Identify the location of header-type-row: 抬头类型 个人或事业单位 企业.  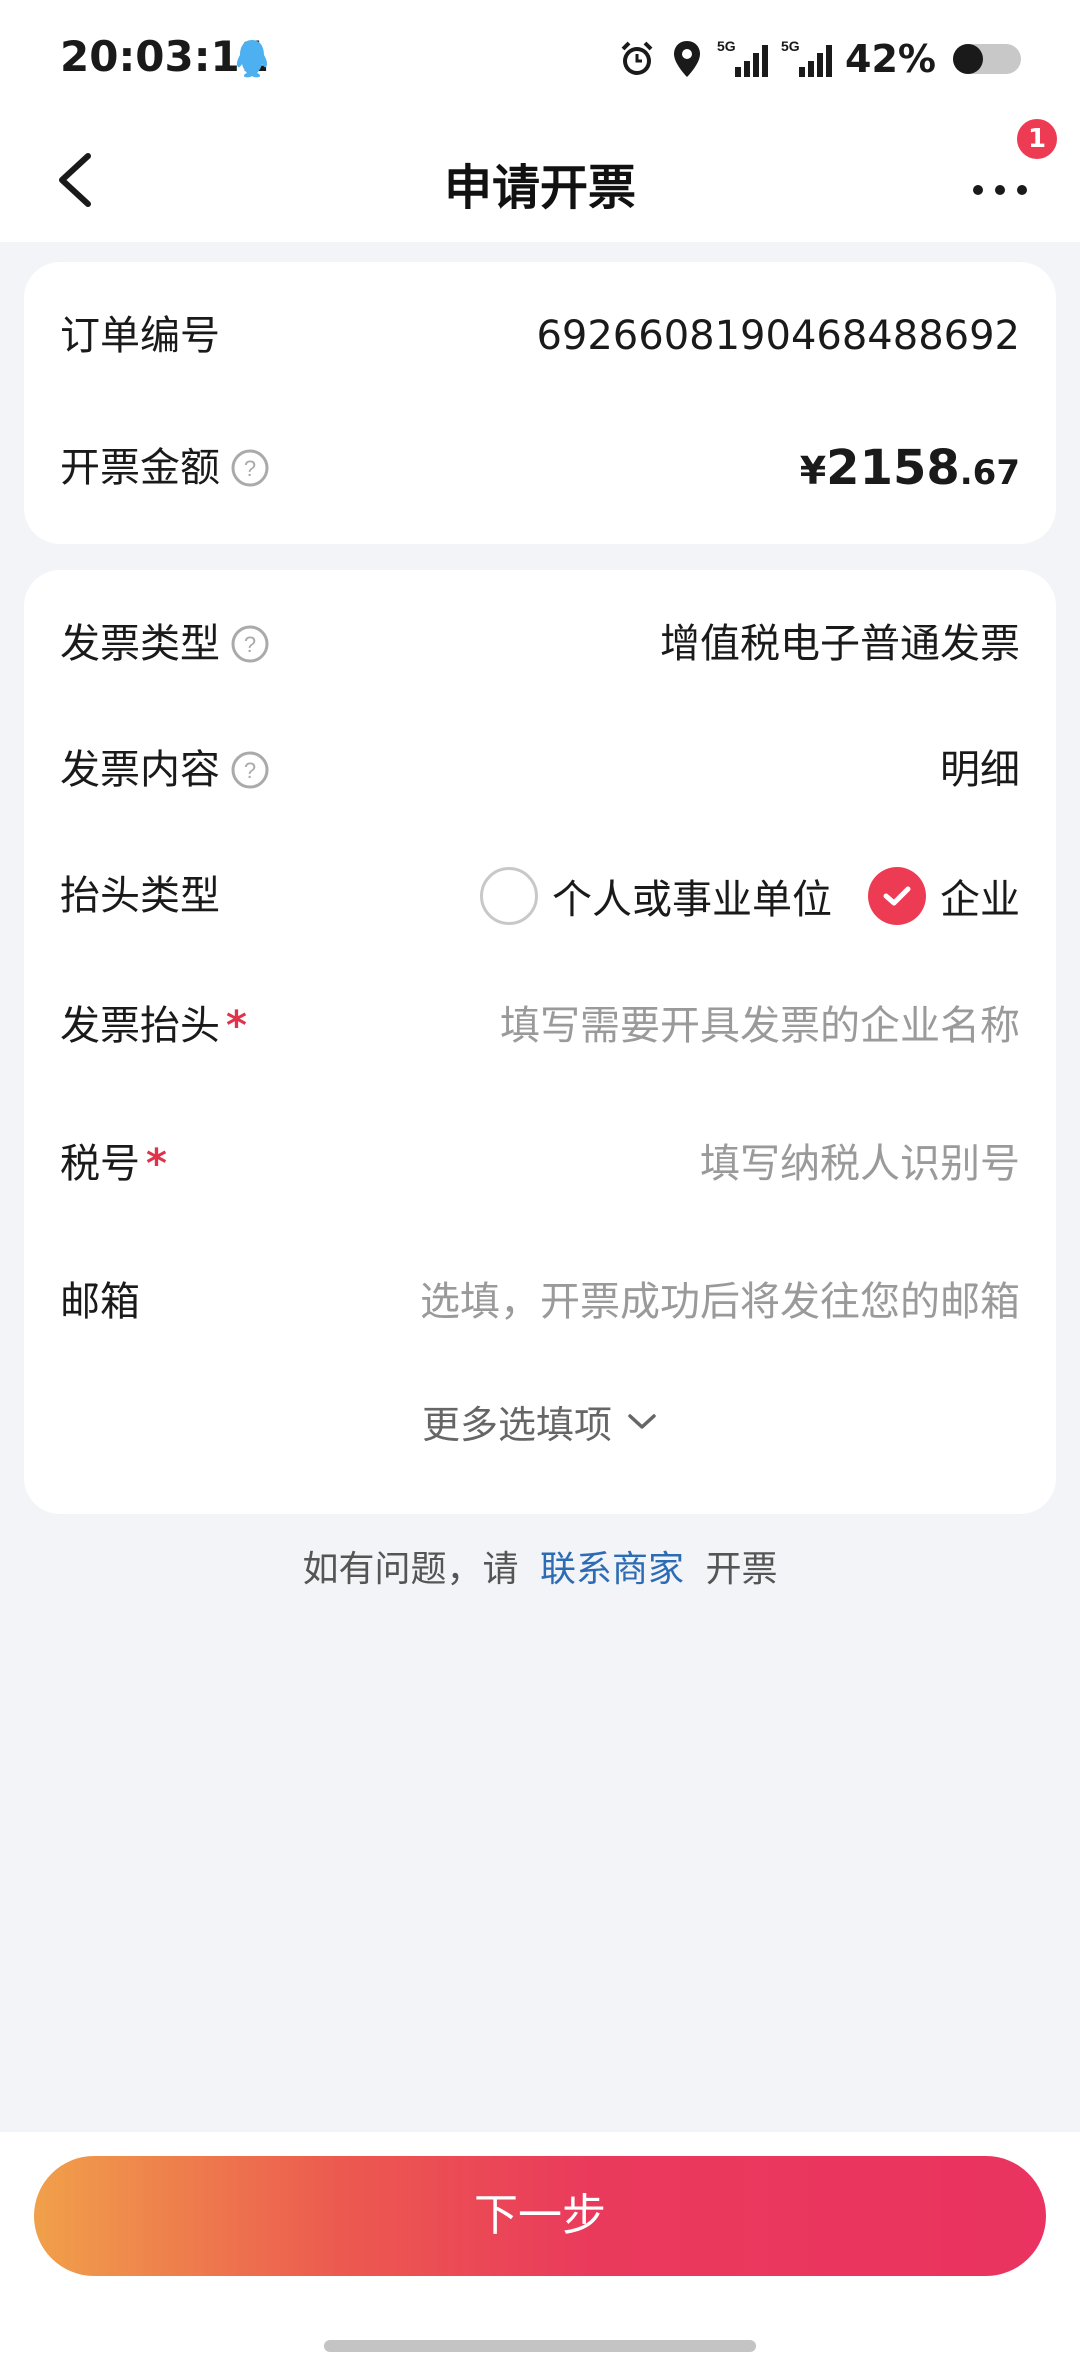
(540, 896).